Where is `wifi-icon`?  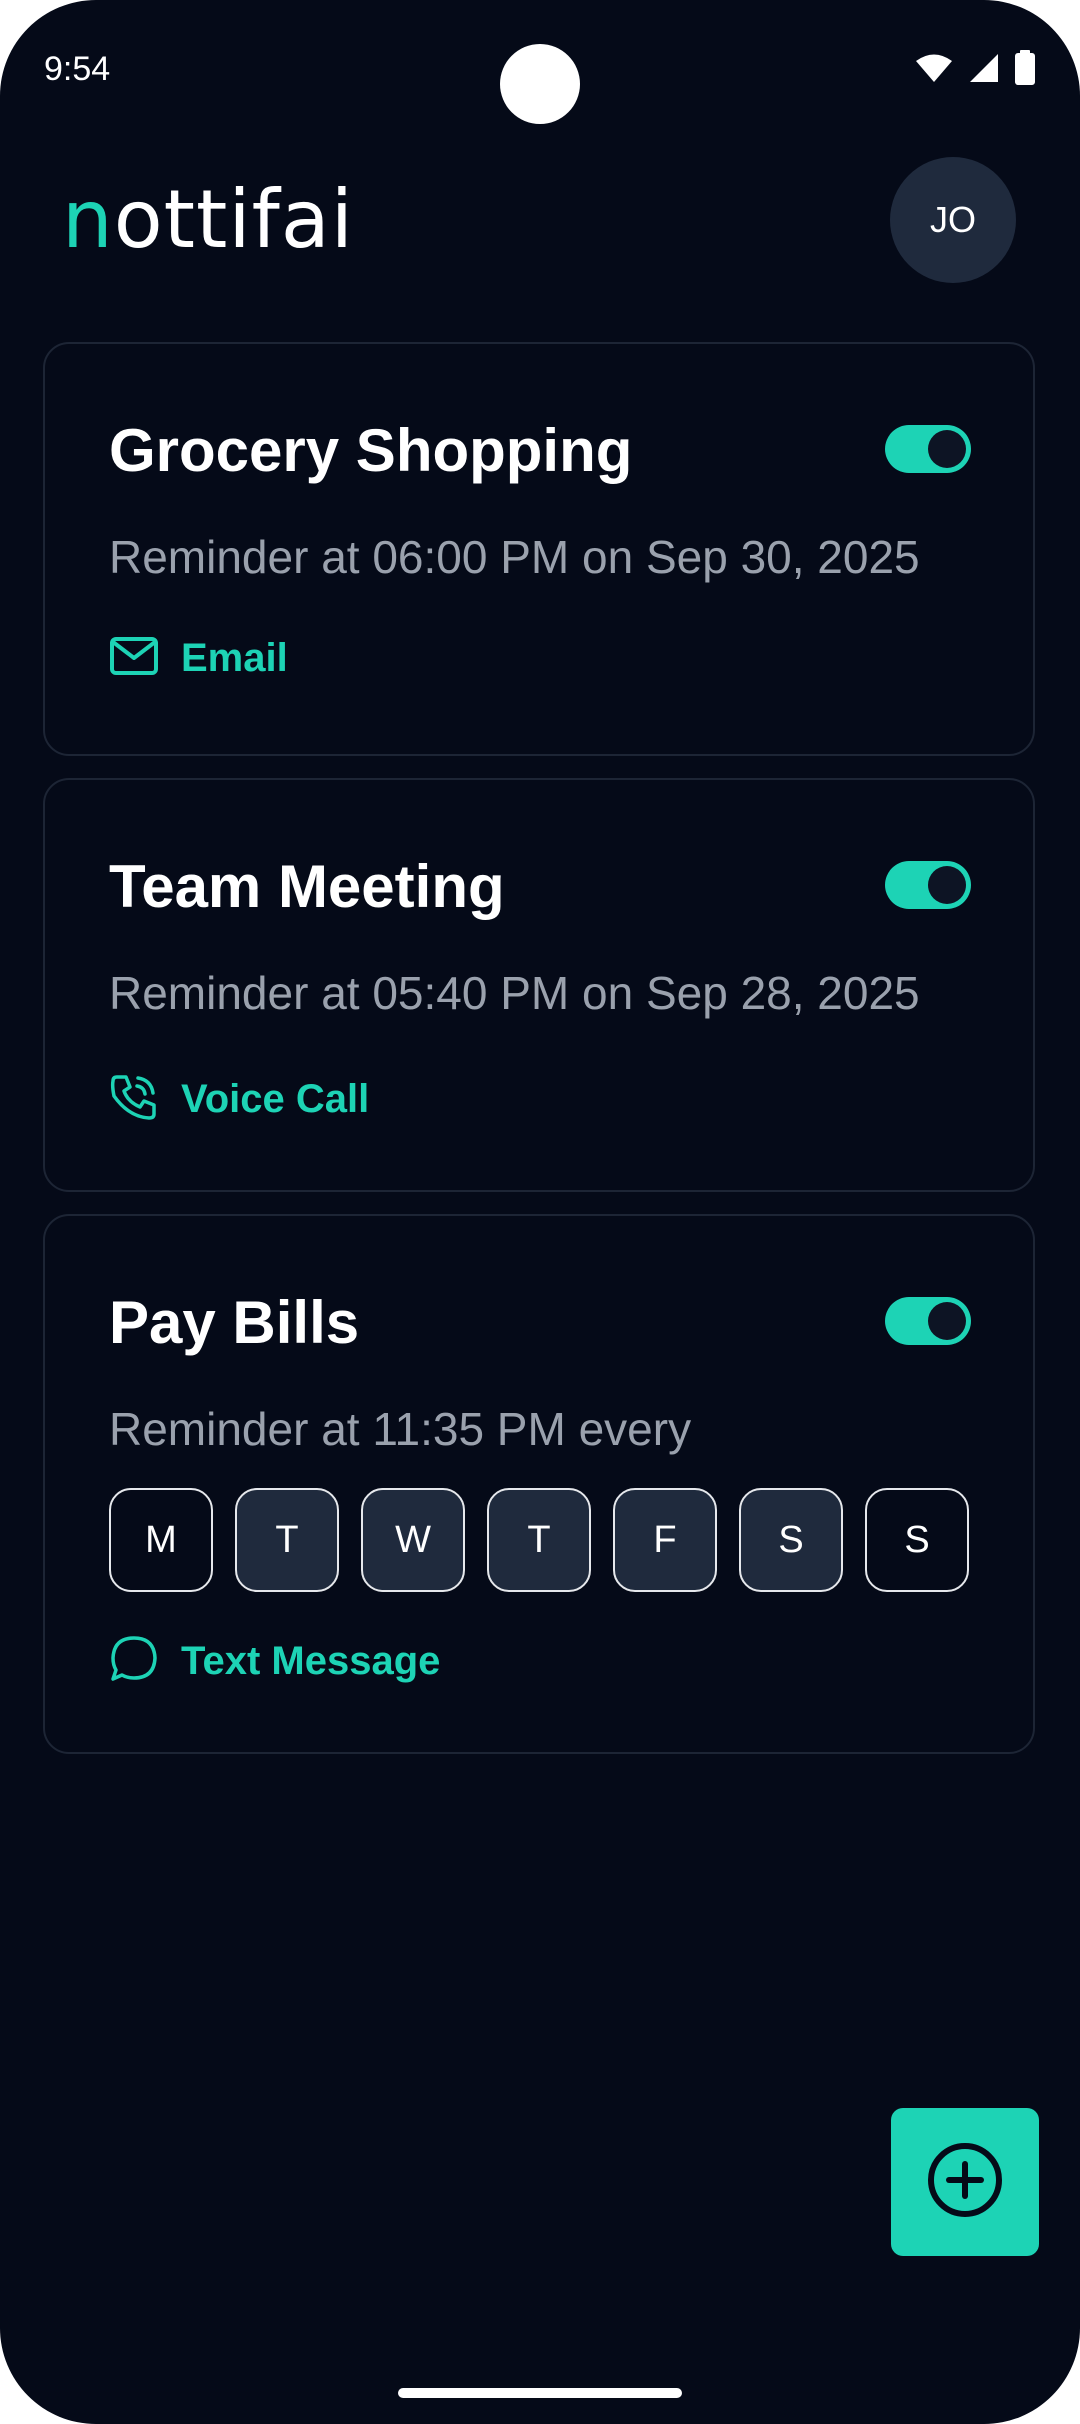
wifi-icon is located at coordinates (934, 70).